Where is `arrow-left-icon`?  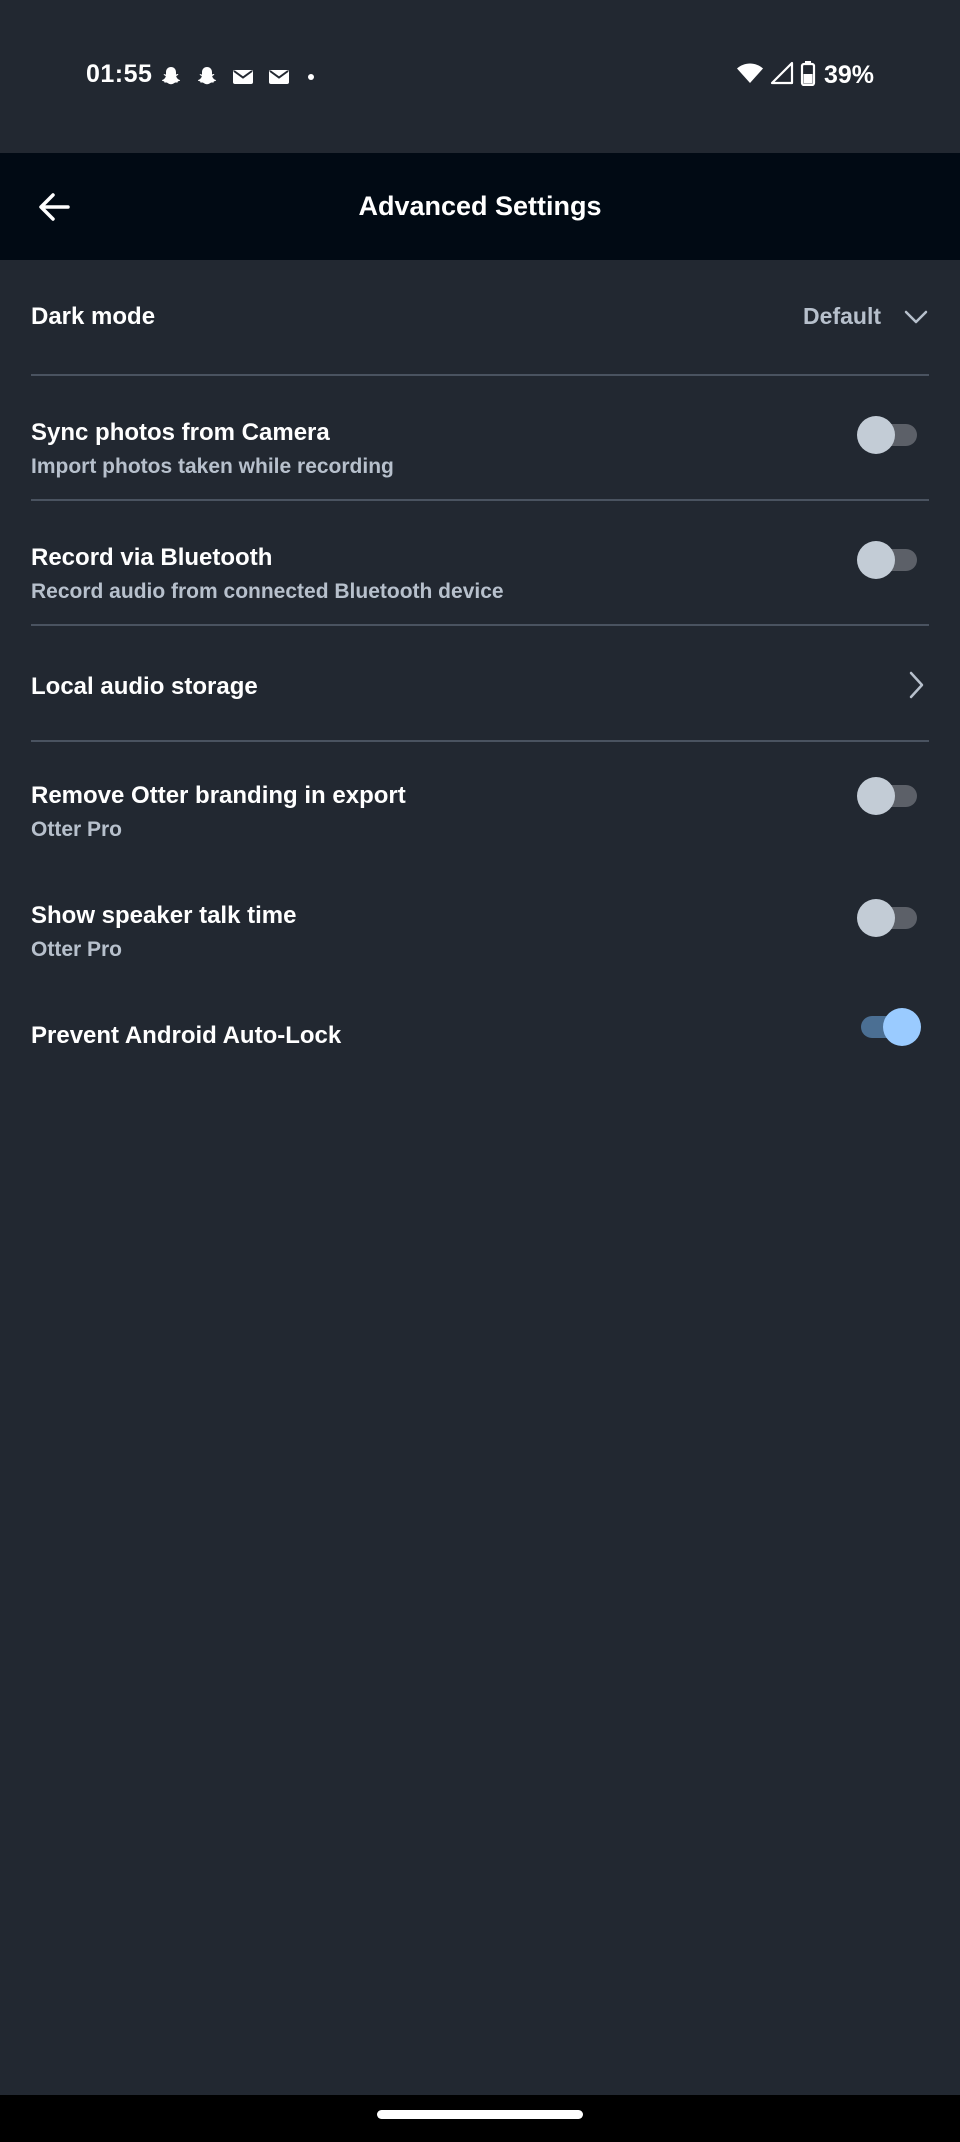 arrow-left-icon is located at coordinates (54, 207).